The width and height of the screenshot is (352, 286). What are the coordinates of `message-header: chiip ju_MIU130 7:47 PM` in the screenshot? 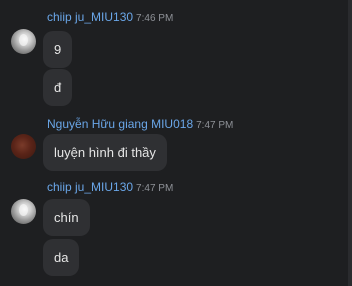 It's located at (110, 188).